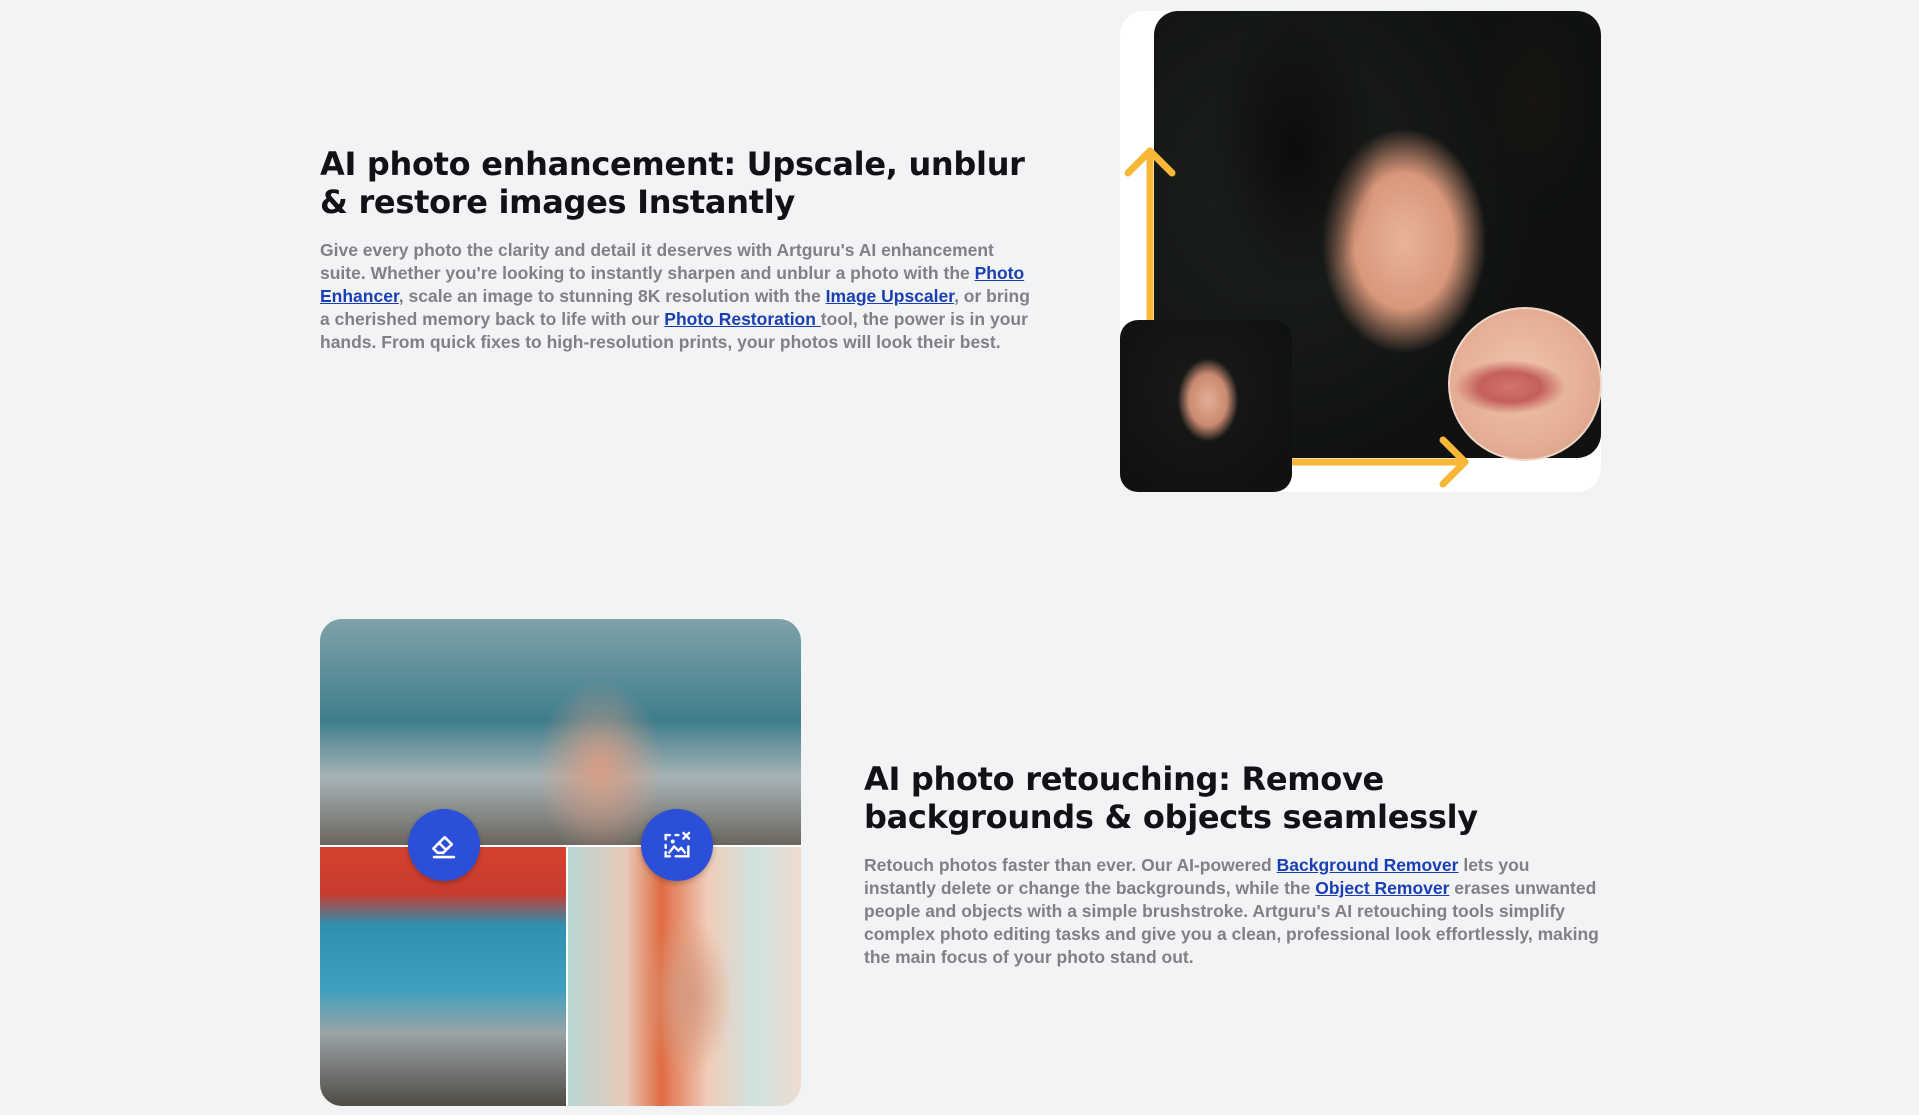 The width and height of the screenshot is (1919, 1115). Describe the element at coordinates (443, 976) in the screenshot. I see `object-removed-photo` at that location.